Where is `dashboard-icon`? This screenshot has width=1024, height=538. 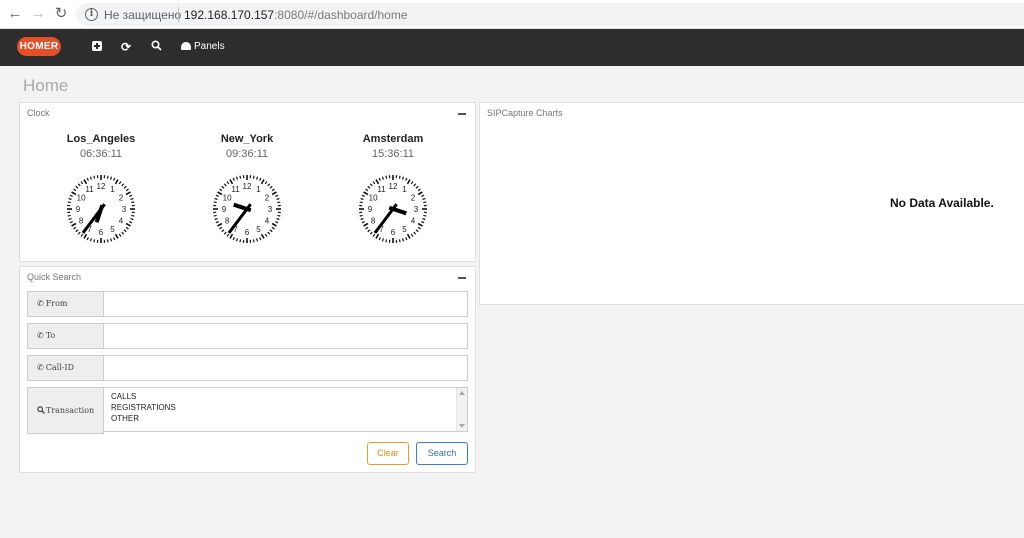 dashboard-icon is located at coordinates (186, 46).